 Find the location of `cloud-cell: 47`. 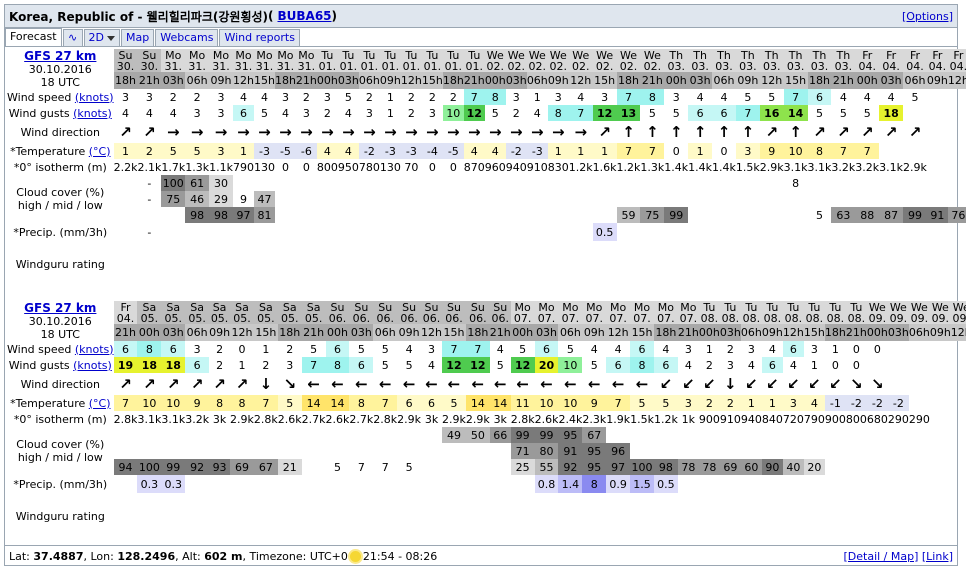

cloud-cell: 47 is located at coordinates (264, 199).